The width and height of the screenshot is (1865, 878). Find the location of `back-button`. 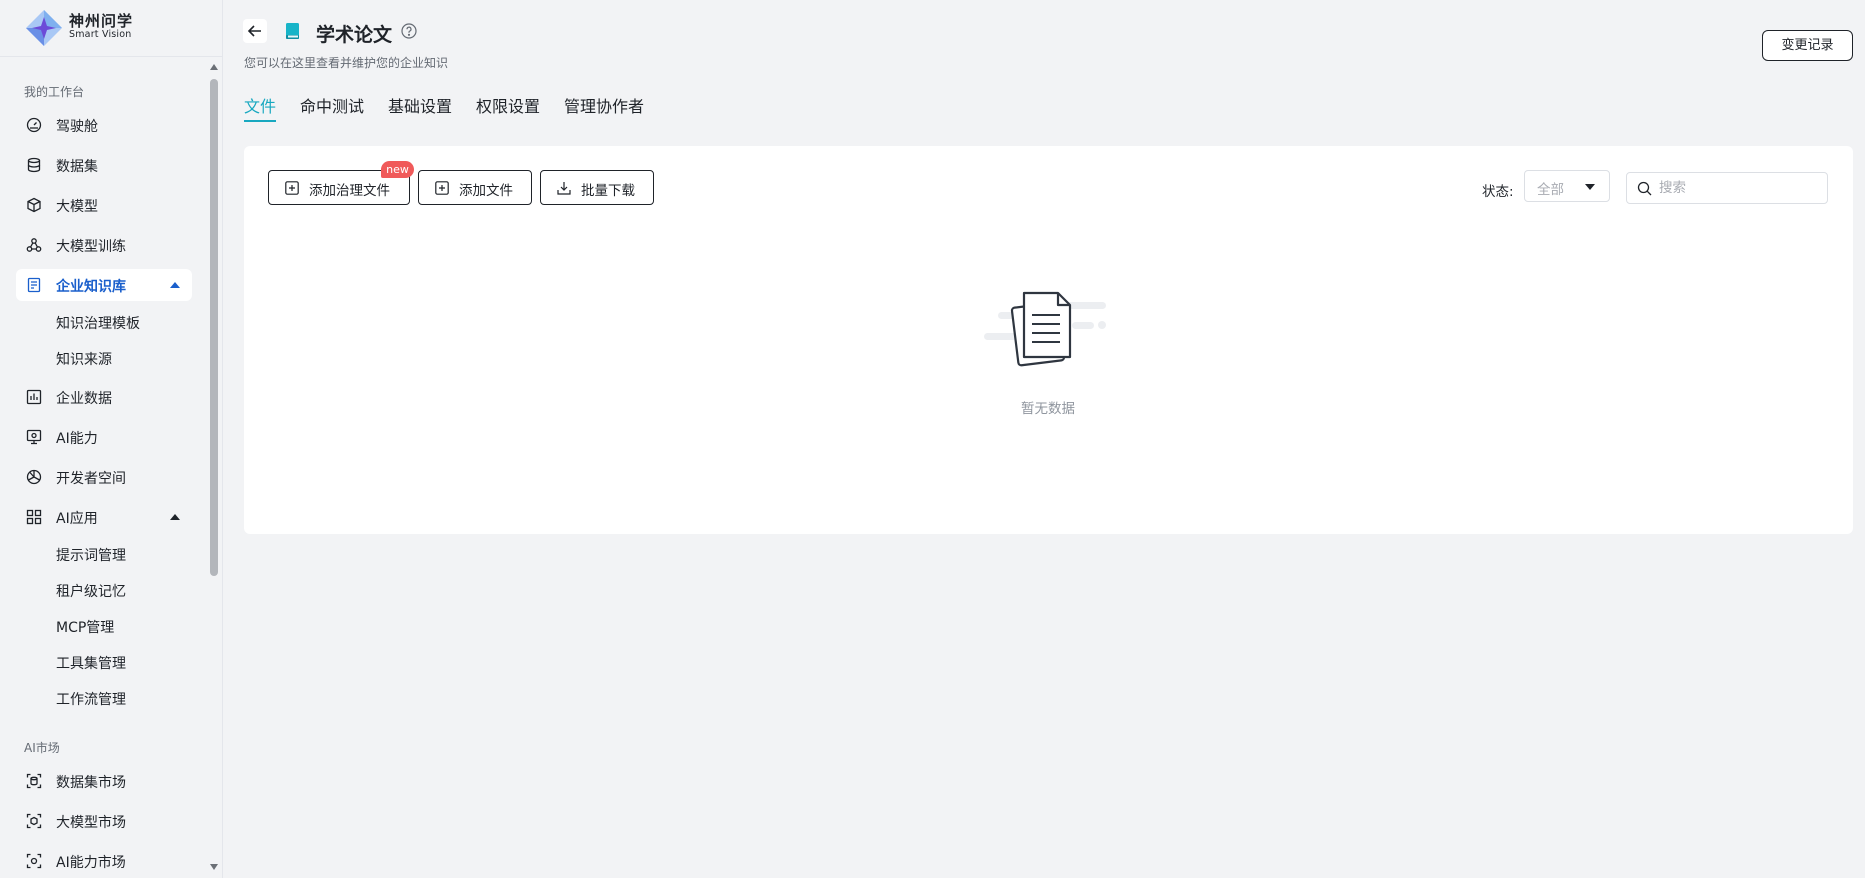

back-button is located at coordinates (255, 31).